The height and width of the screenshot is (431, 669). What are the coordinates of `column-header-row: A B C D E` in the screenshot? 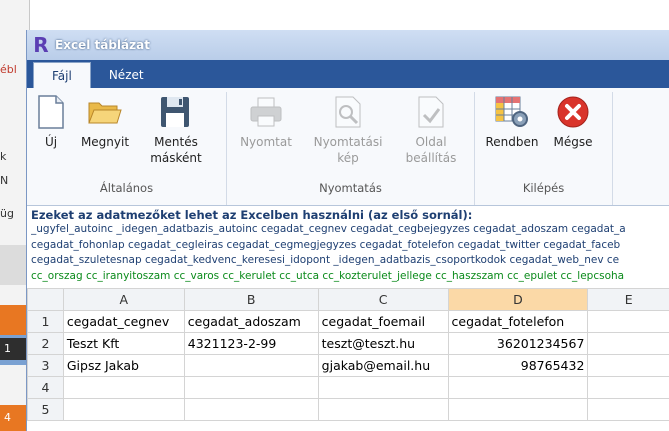 It's located at (348, 299).